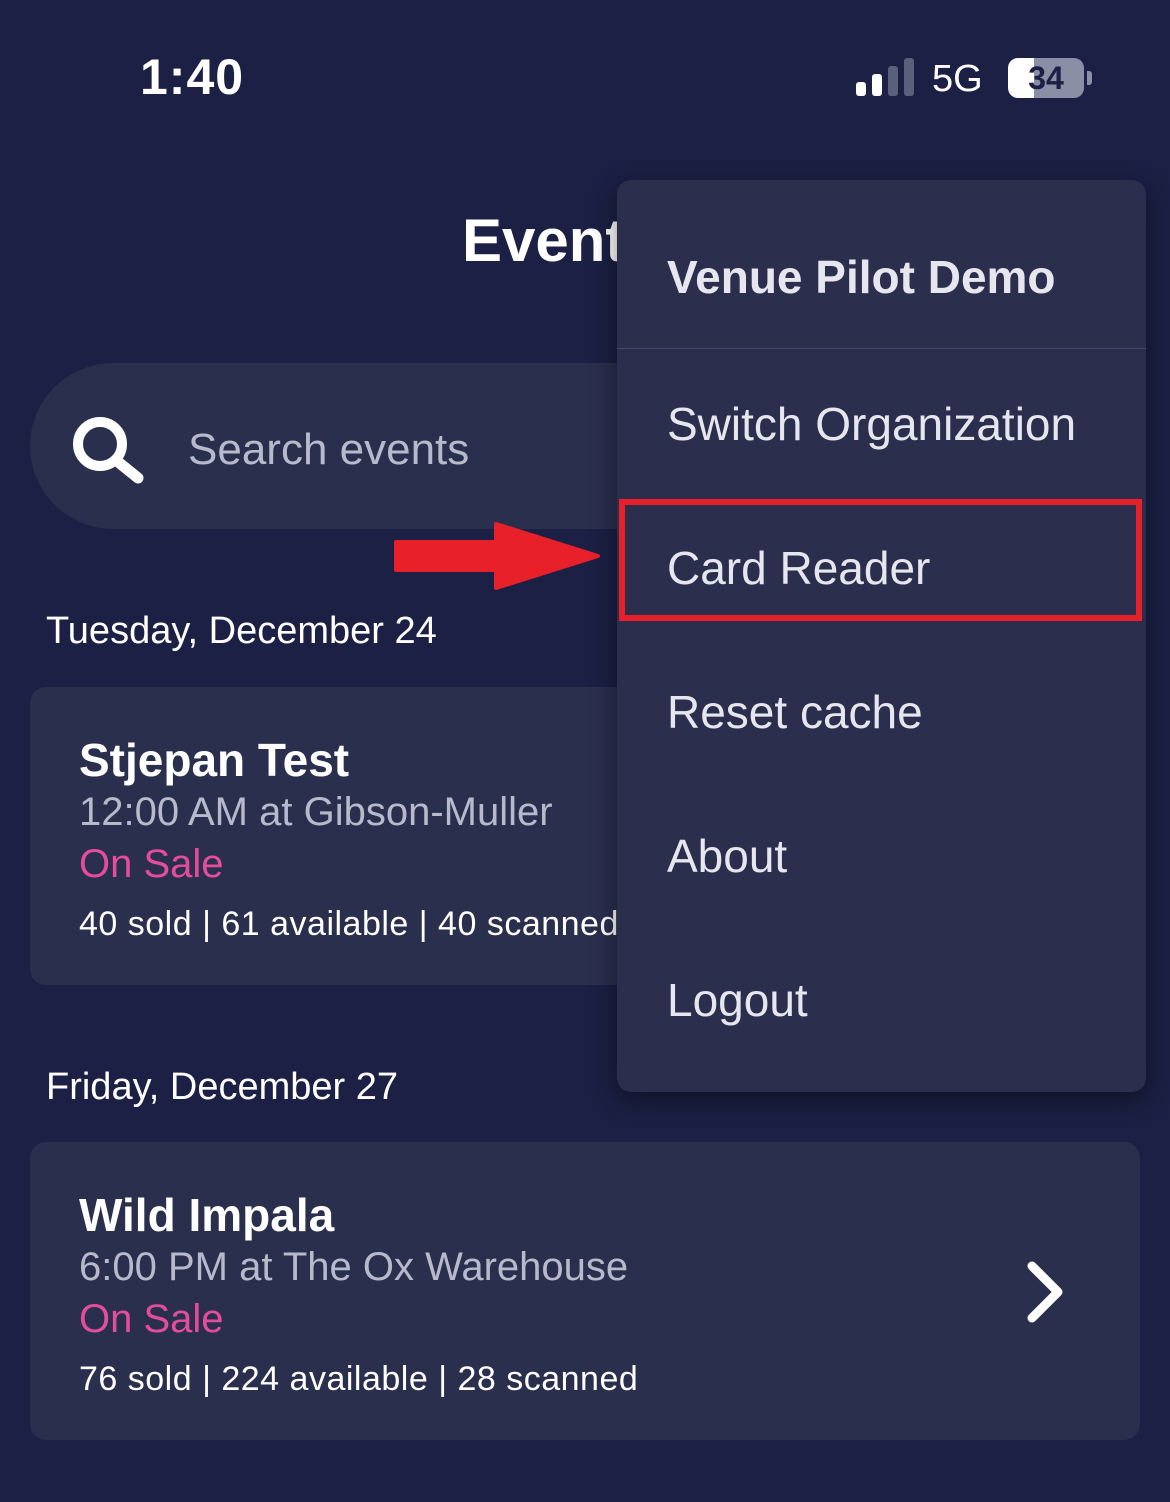 The width and height of the screenshot is (1170, 1502). I want to click on event-time-venue: 6:00 PM at The Ox Warehouse, so click(354, 1267).